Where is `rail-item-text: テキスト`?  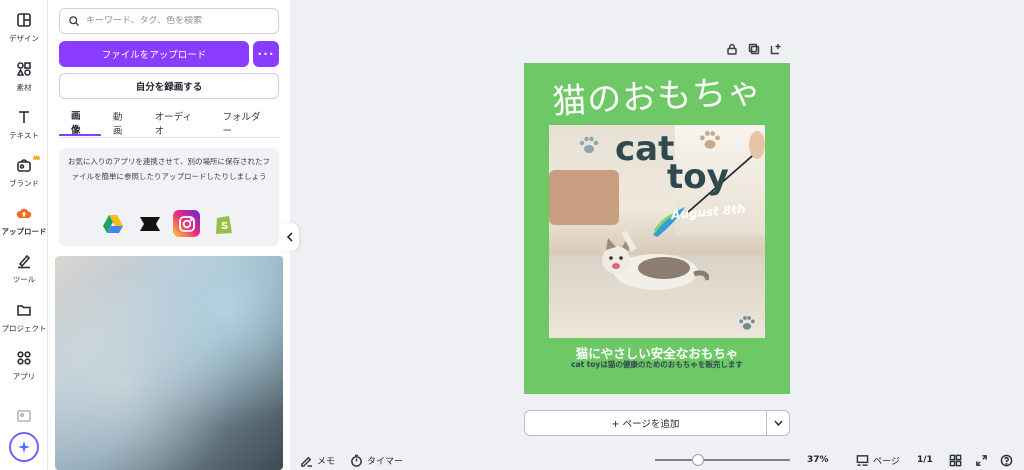 rail-item-text: テキスト is located at coordinates (24, 131).